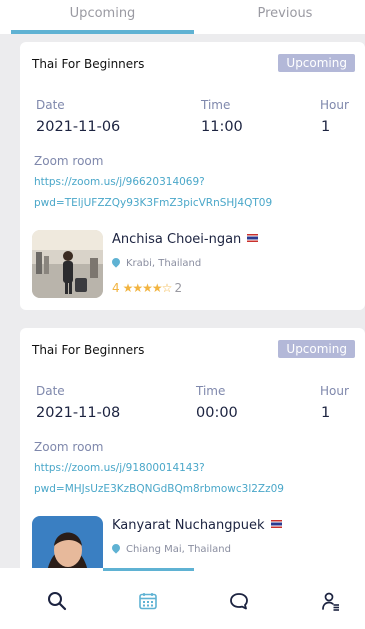 This screenshot has width=365, height=629. Describe the element at coordinates (170, 548) in the screenshot. I see `teacher-location: Chiang Mai, Thailand` at that location.